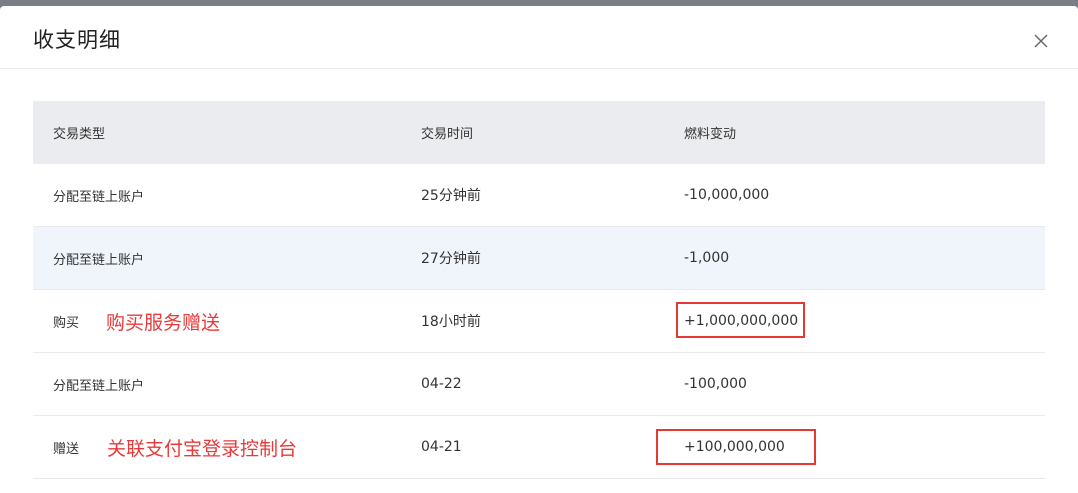 The width and height of the screenshot is (1078, 493). What do you see at coordinates (66, 449) in the screenshot?
I see `cell-type: 赠送` at bounding box center [66, 449].